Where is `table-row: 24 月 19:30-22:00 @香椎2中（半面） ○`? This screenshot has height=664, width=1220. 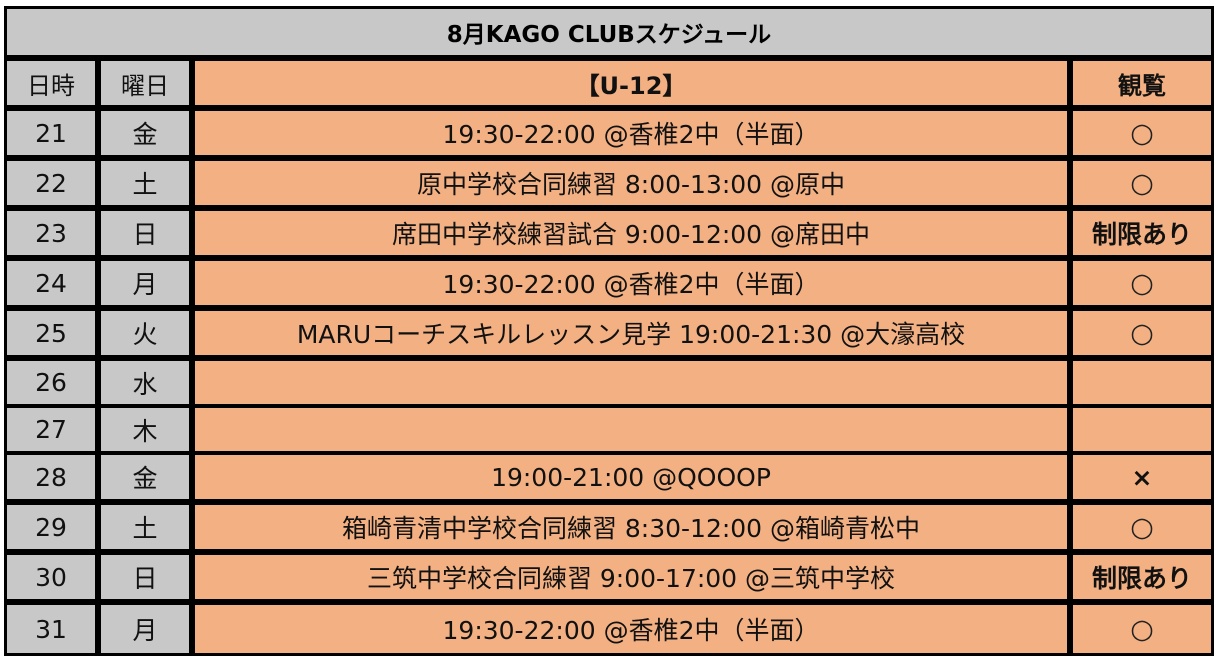 table-row: 24 月 19:30-22:00 @香椎2中（半面） ○ is located at coordinates (609, 283).